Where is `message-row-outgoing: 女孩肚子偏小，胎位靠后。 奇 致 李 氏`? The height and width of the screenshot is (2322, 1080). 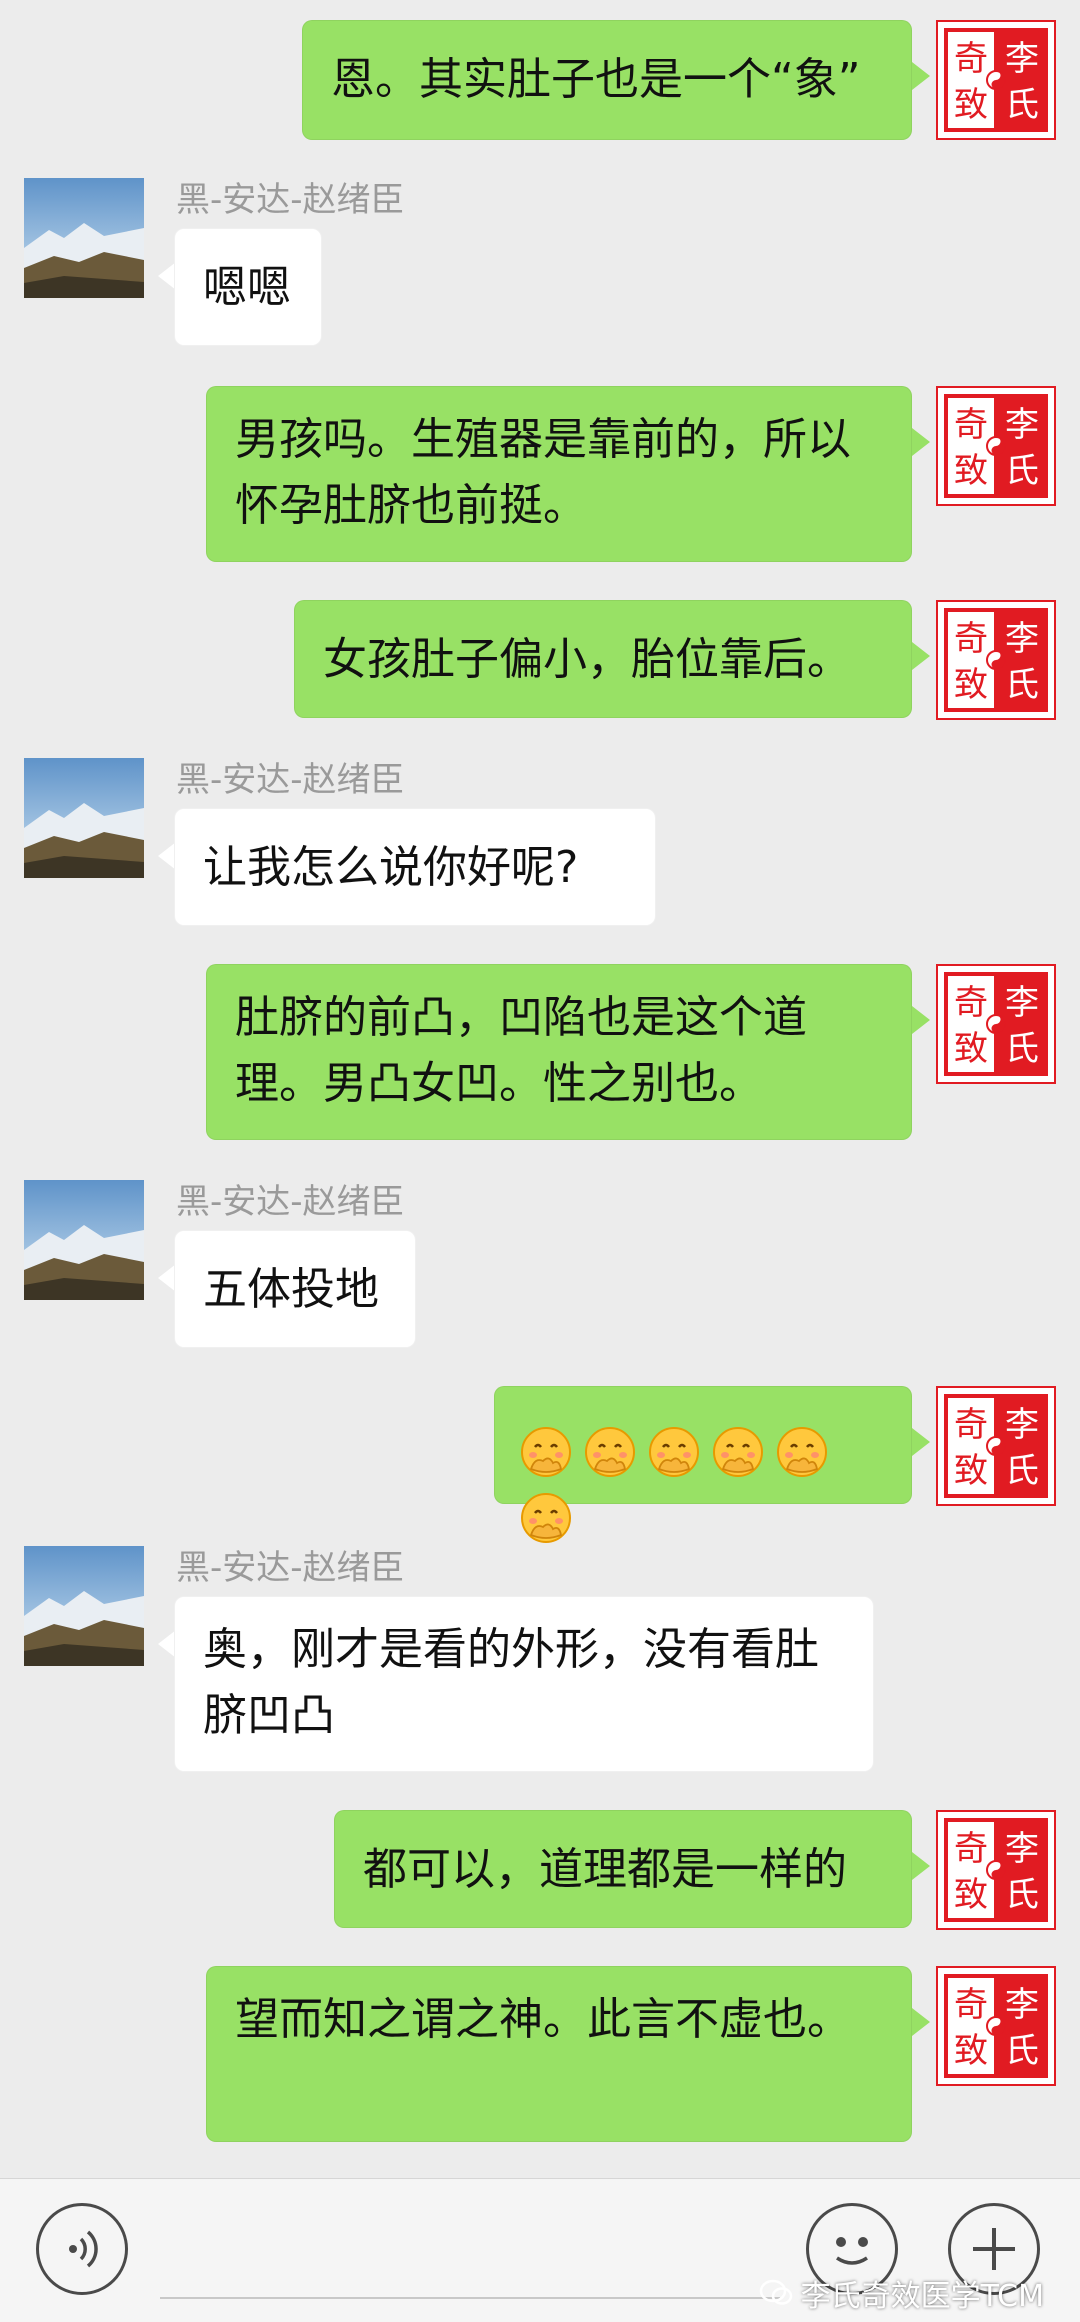 message-row-outgoing: 女孩肚子偏小，胎位靠后。 奇 致 李 氏 is located at coordinates (540, 660).